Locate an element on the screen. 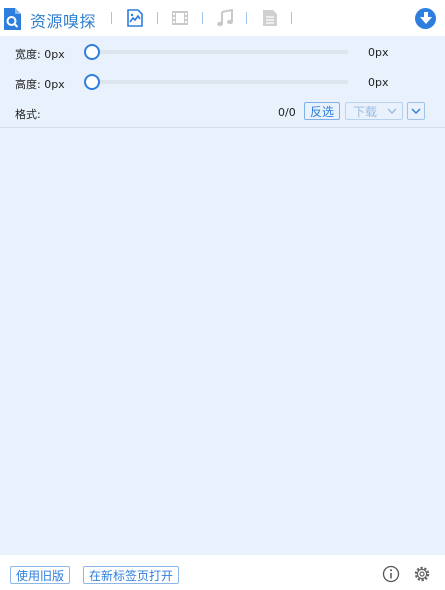 This screenshot has height=590, width=445. image-icon is located at coordinates (135, 18).